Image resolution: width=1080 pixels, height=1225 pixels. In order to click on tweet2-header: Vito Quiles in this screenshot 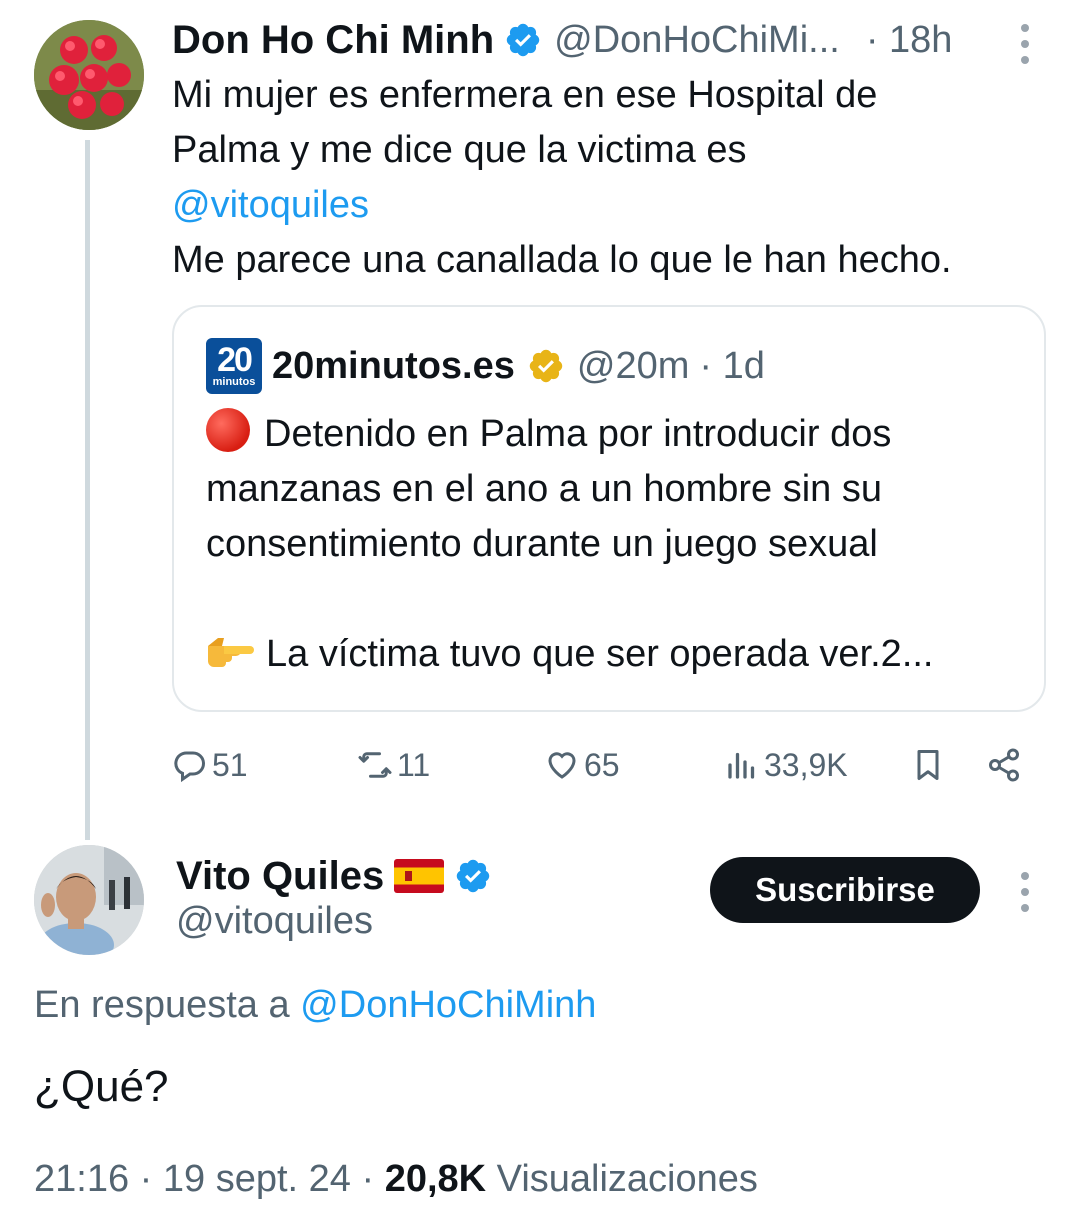, I will do `click(334, 876)`.